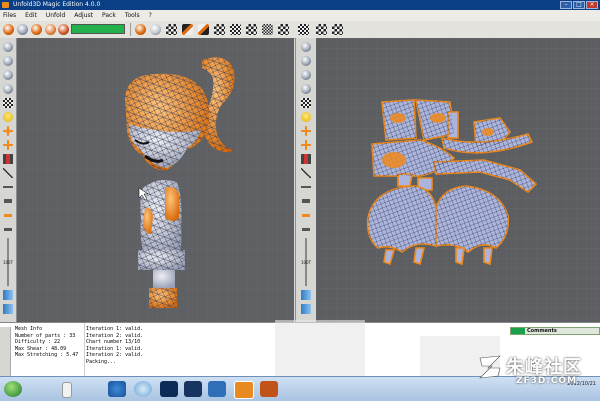  Describe the element at coordinates (306, 61) in the screenshot. I see `uv-pan-icon` at that location.